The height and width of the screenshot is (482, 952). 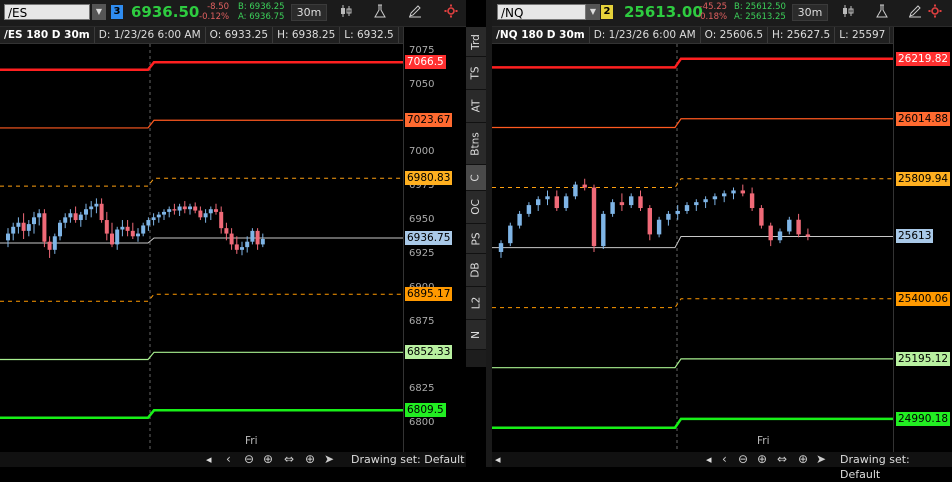 What do you see at coordinates (117, 12) in the screenshot?
I see `link-color-badge: 3` at bounding box center [117, 12].